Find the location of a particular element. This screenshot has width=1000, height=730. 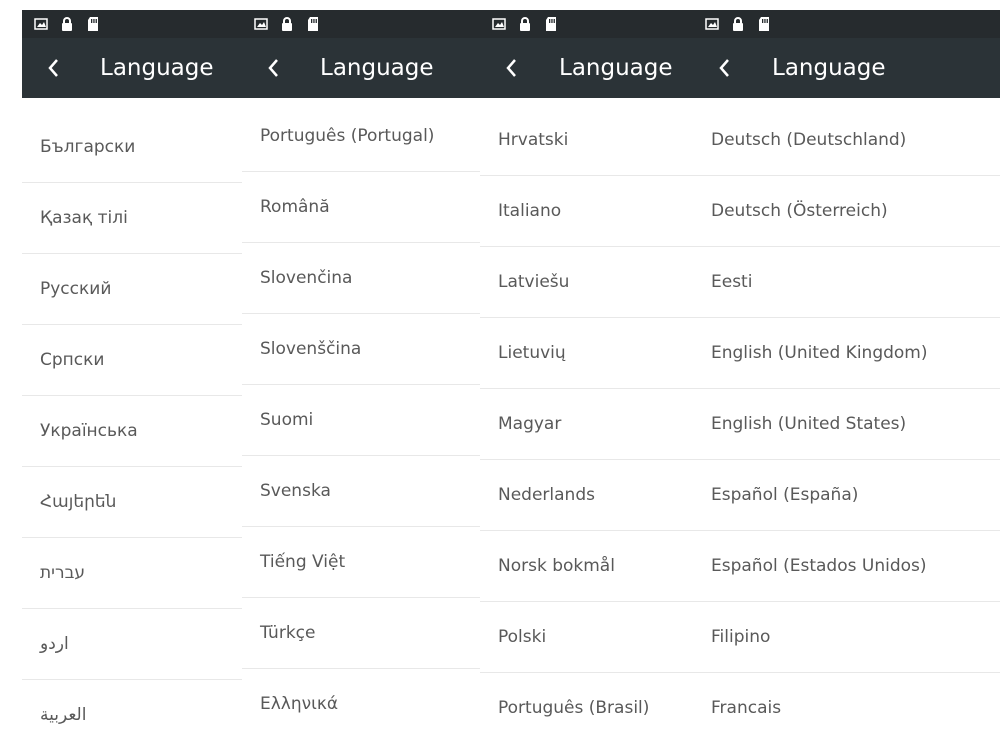

list-item: Filipino is located at coordinates (846, 637).